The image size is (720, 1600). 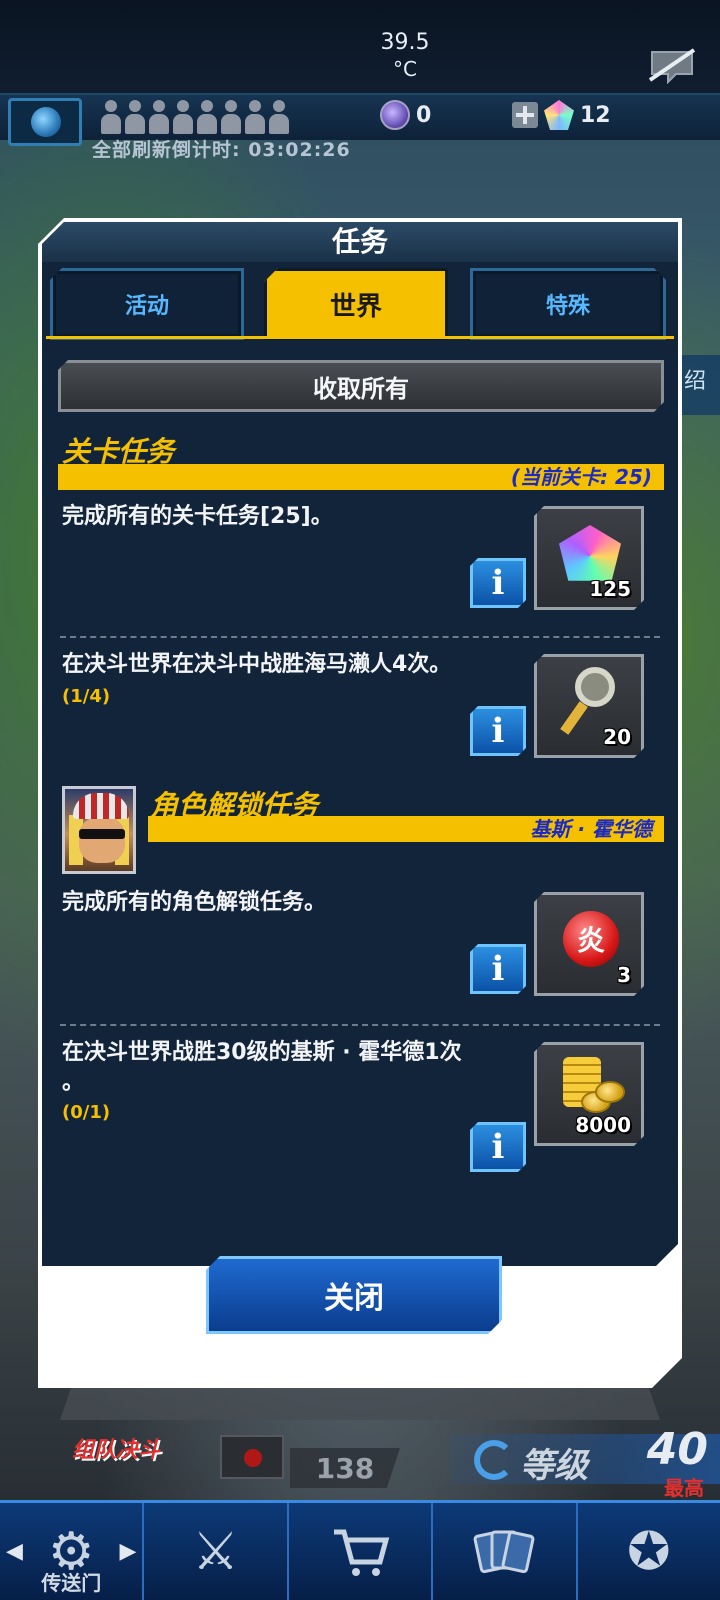 I want to click on nav-portal-label: 传送门, so click(x=71, y=1583).